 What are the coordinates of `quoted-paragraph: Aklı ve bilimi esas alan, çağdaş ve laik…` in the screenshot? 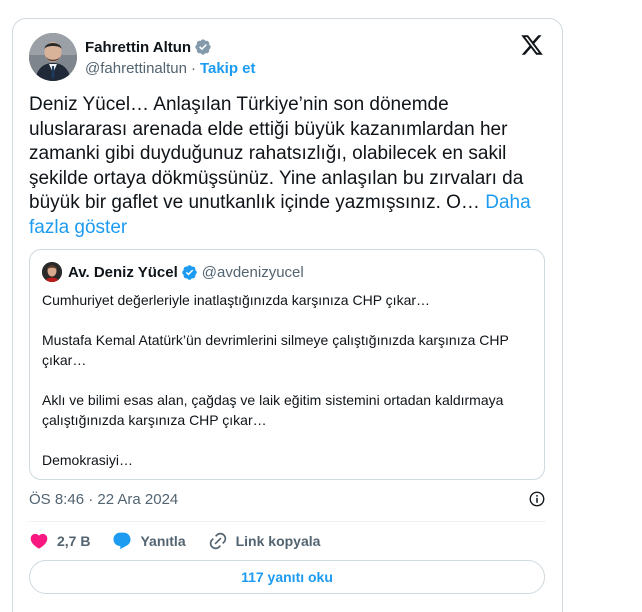 It's located at (273, 410).